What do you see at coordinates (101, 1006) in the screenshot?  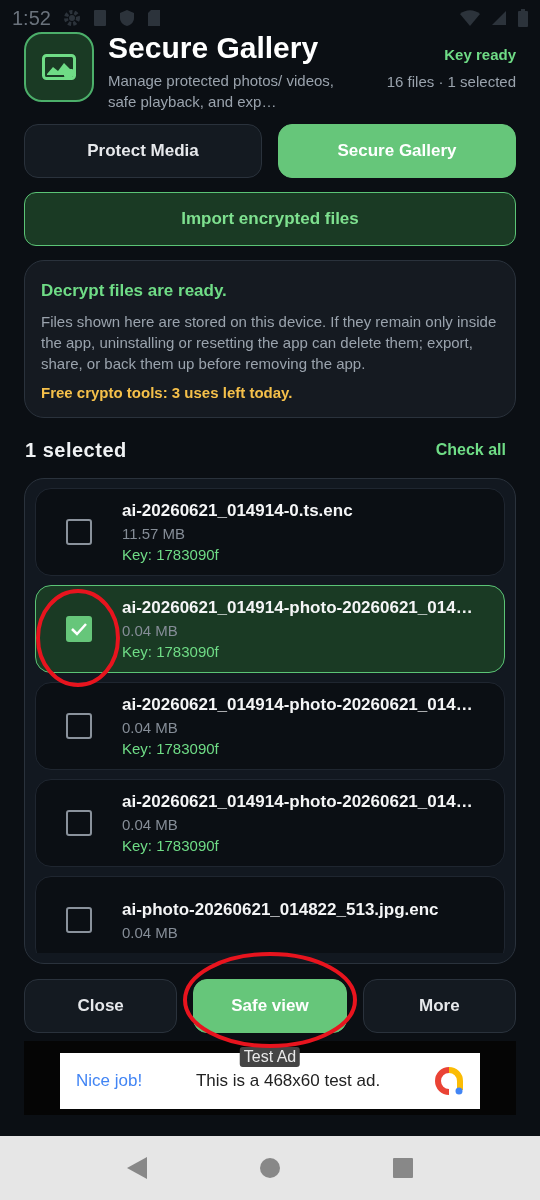 I see `action-button: Close` at bounding box center [101, 1006].